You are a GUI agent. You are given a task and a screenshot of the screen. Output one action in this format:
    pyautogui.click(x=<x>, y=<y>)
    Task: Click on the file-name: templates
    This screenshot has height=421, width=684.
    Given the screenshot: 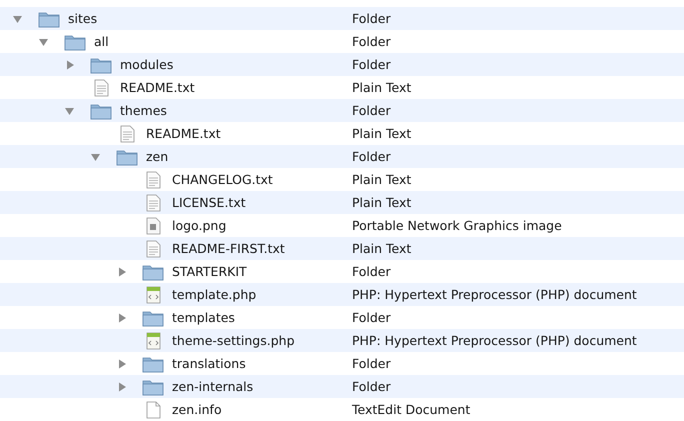 What is the action you would take?
    pyautogui.click(x=203, y=317)
    